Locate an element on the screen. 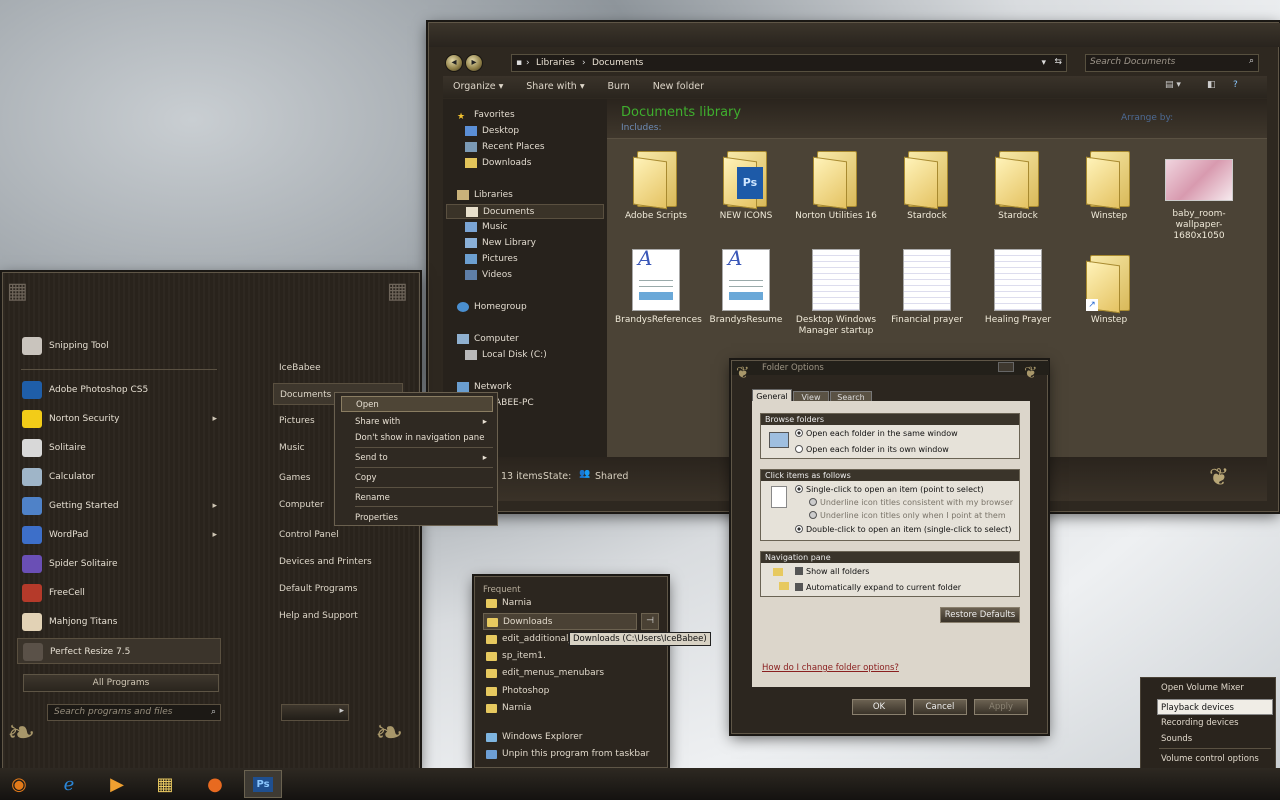 Image resolution: width=1280 pixels, height=800 pixels. all-programs-button: All Programs is located at coordinates (121, 683).